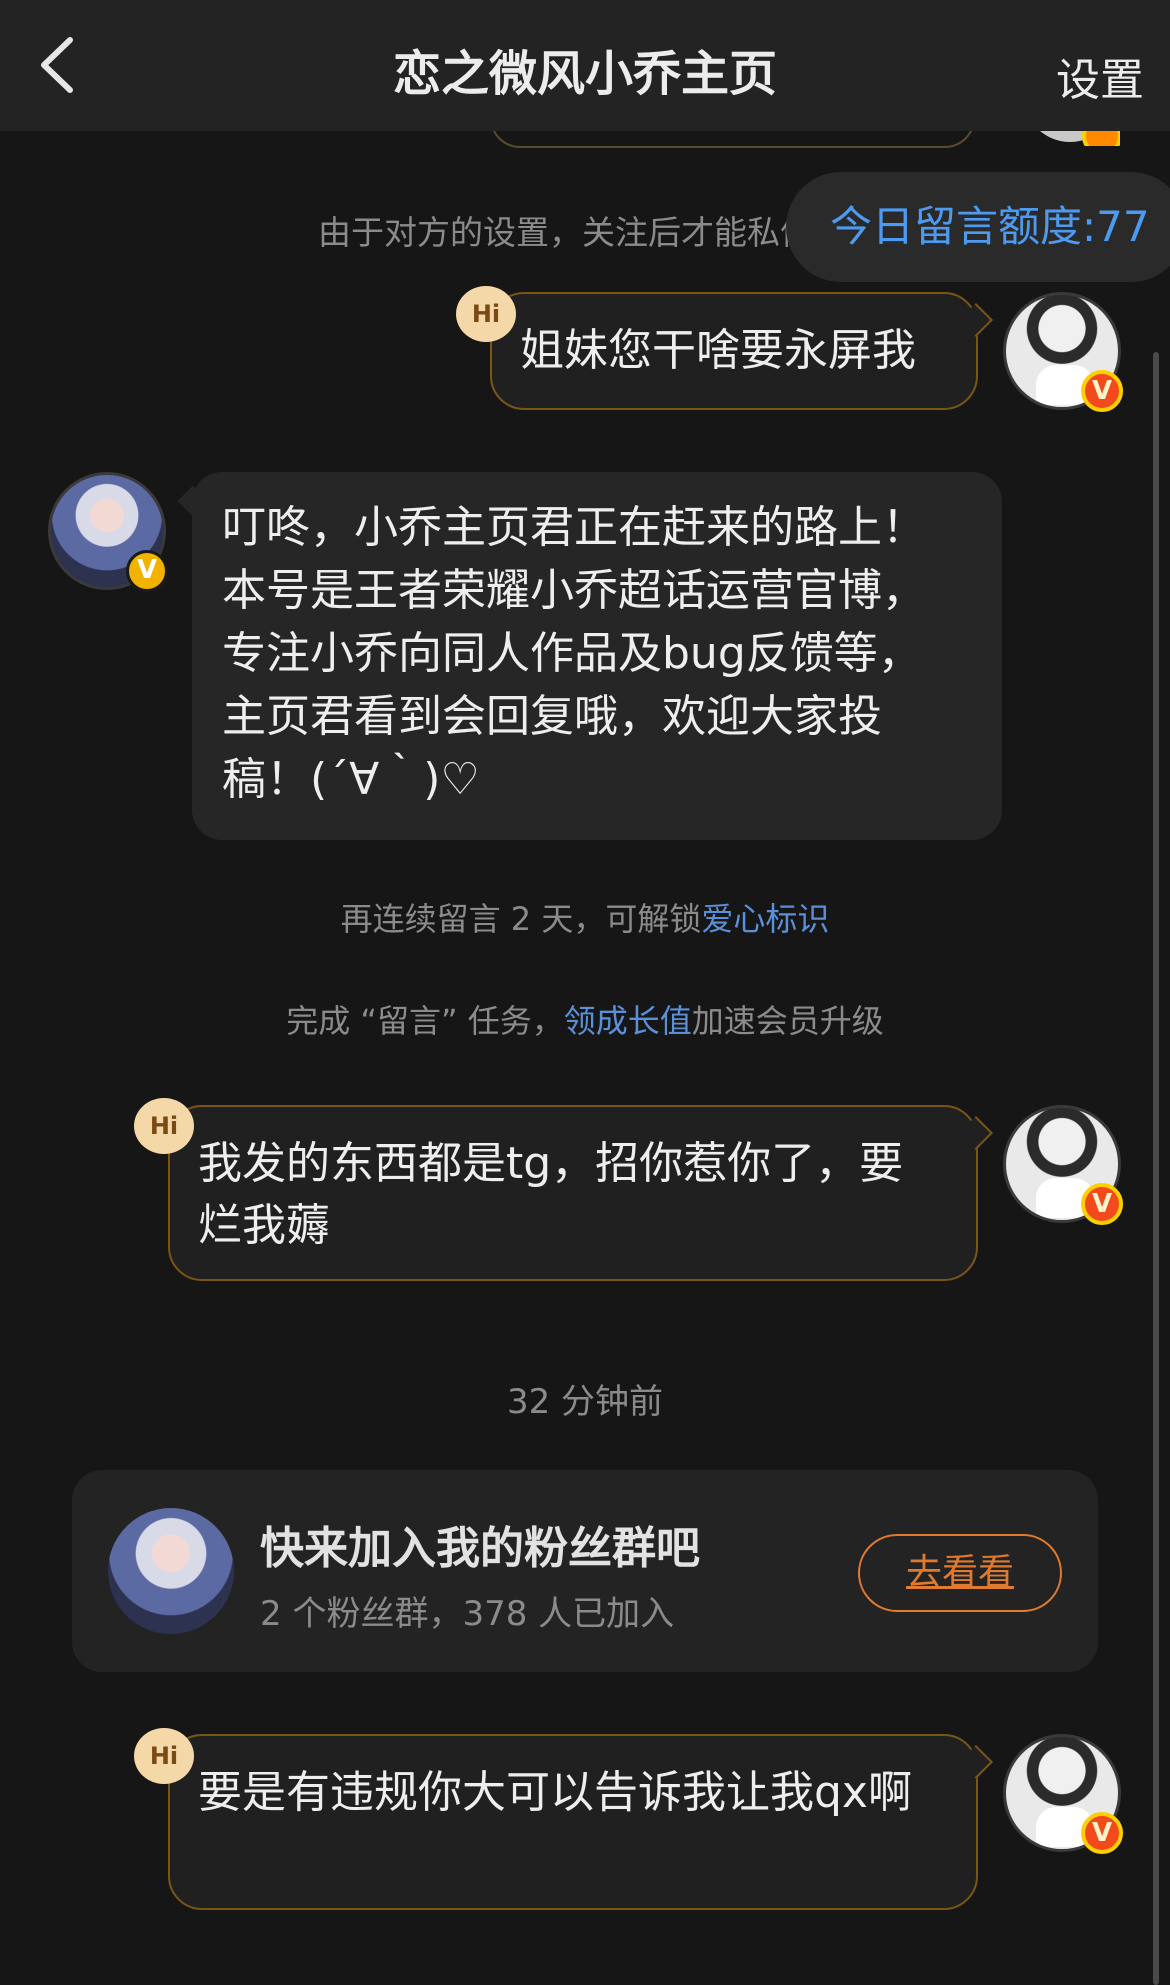  I want to click on task-hint: 完成 “留言” 任务，领成长值加速会员升级, so click(585, 1021).